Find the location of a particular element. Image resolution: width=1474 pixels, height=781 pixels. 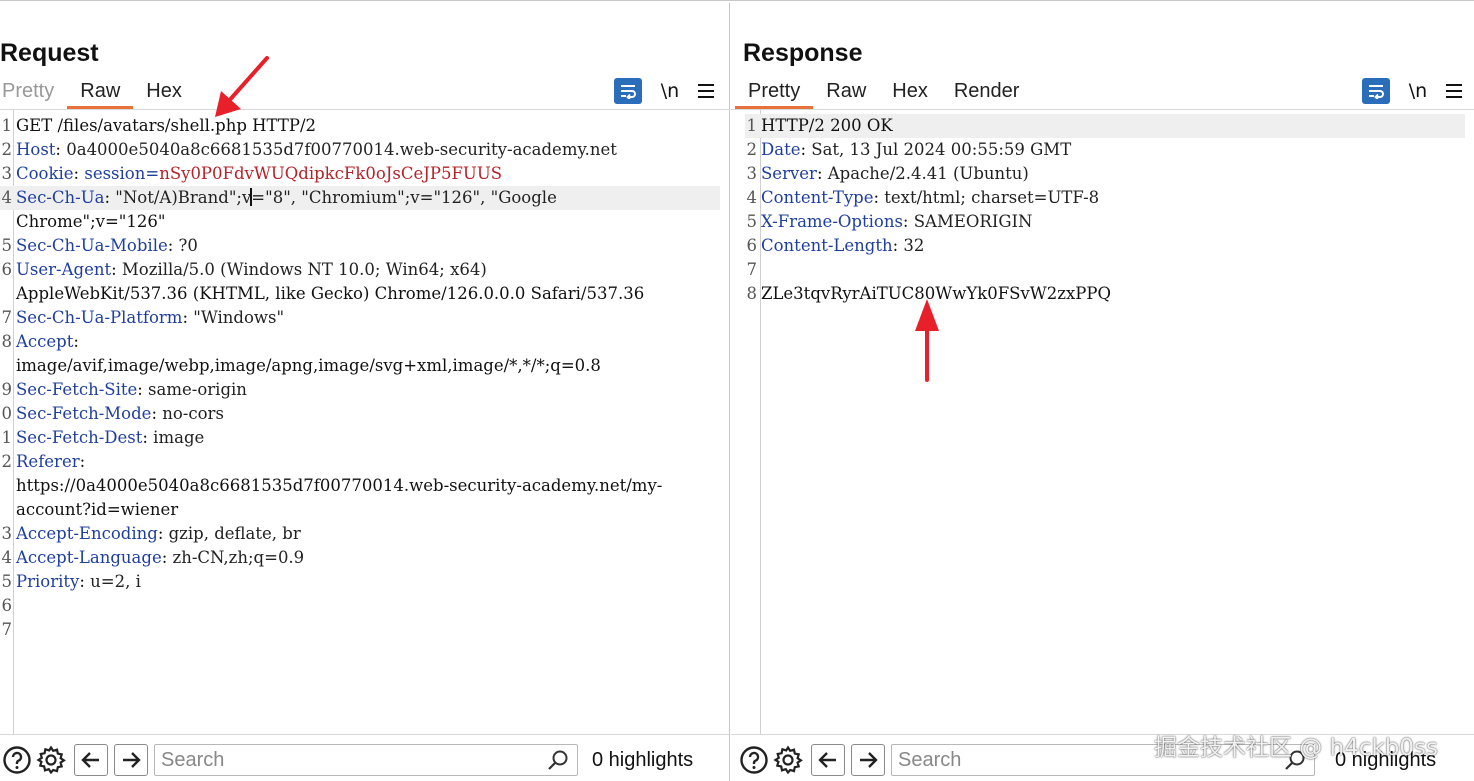

code-line: 6 Content-Length: 32 is located at coordinates (1105, 246).